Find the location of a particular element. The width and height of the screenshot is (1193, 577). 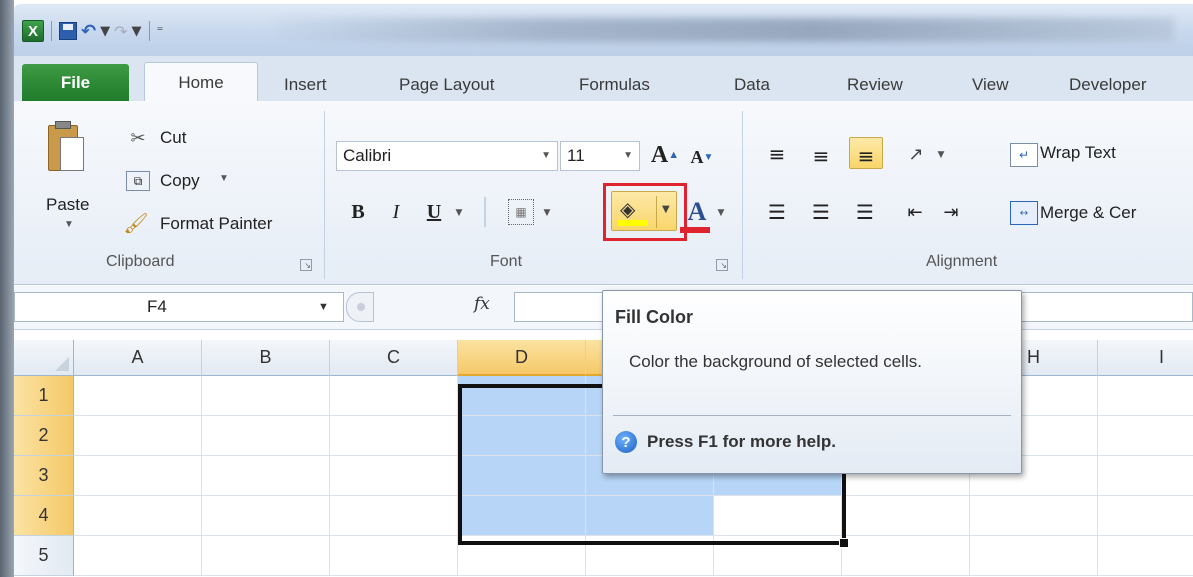

cell-c5 is located at coordinates (394, 556).